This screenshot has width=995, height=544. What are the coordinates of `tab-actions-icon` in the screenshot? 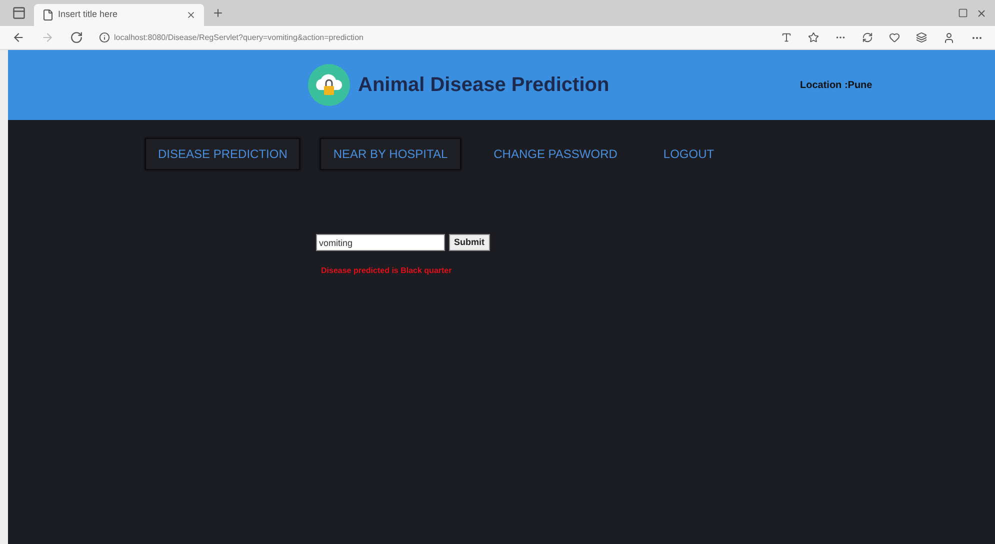 It's located at (19, 13).